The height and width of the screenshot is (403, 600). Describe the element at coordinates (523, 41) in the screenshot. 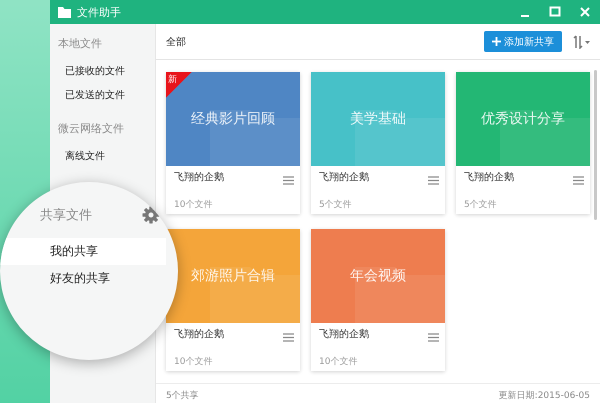

I see `add-share-button: 添加新共享` at that location.